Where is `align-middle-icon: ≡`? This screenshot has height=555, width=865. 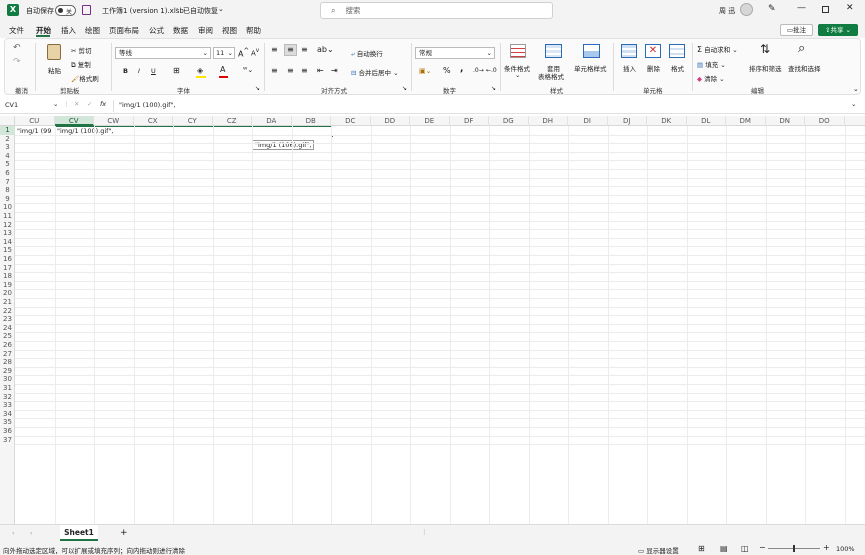
align-middle-icon: ≡ is located at coordinates (290, 50).